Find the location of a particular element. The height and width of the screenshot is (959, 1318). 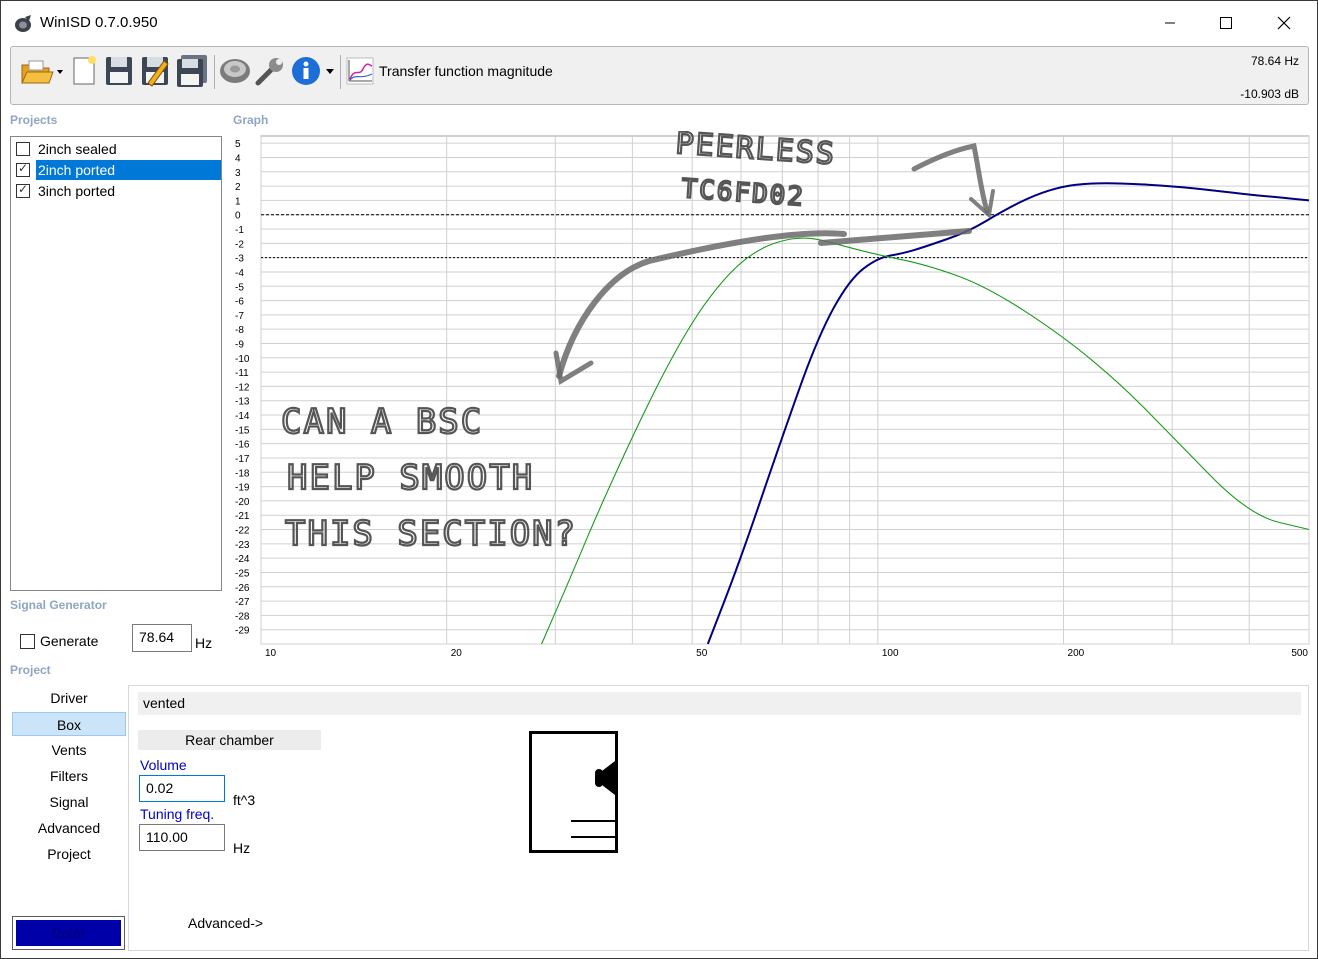

y-tick-label: -28 is located at coordinates (242, 616).